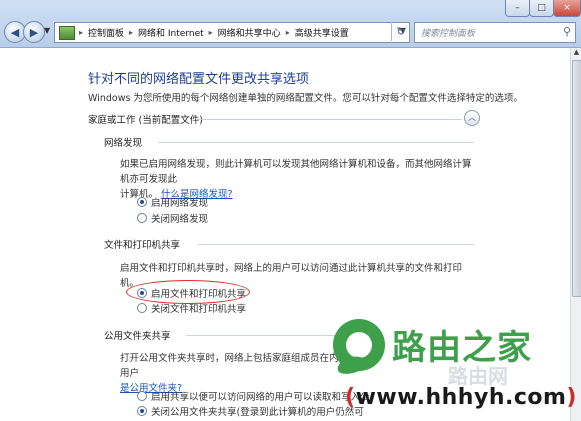  Describe the element at coordinates (517, 8) in the screenshot. I see `minimize-button: –` at that location.